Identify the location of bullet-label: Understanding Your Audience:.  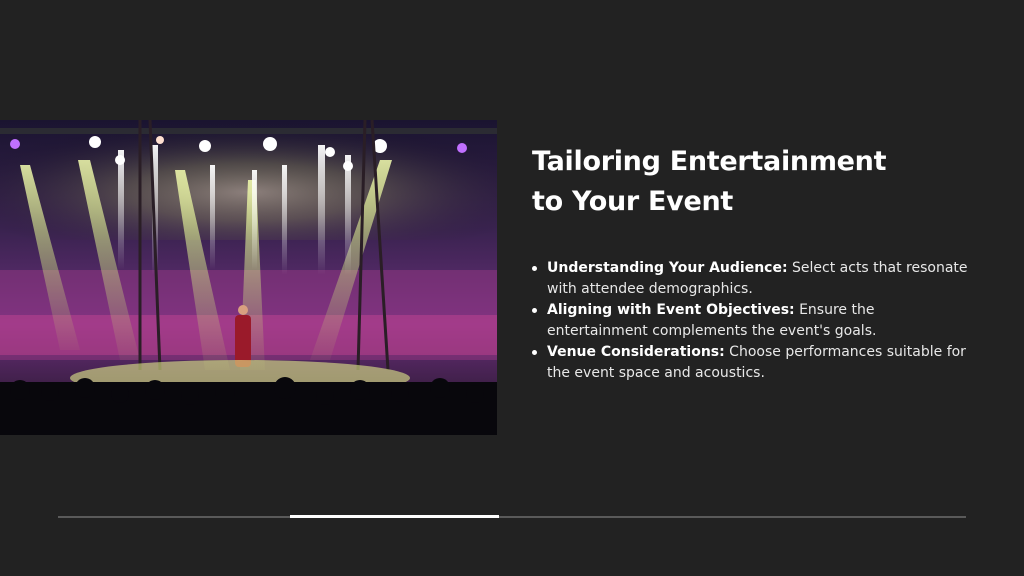
(667, 268).